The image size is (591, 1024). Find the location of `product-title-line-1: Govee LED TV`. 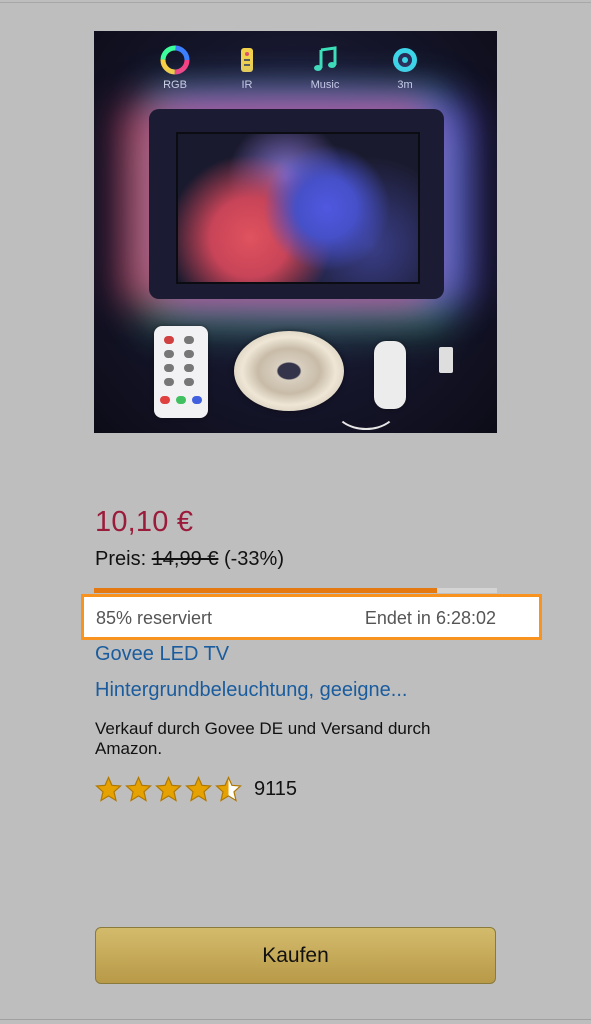

product-title-line-1: Govee LED TV is located at coordinates (162, 654).